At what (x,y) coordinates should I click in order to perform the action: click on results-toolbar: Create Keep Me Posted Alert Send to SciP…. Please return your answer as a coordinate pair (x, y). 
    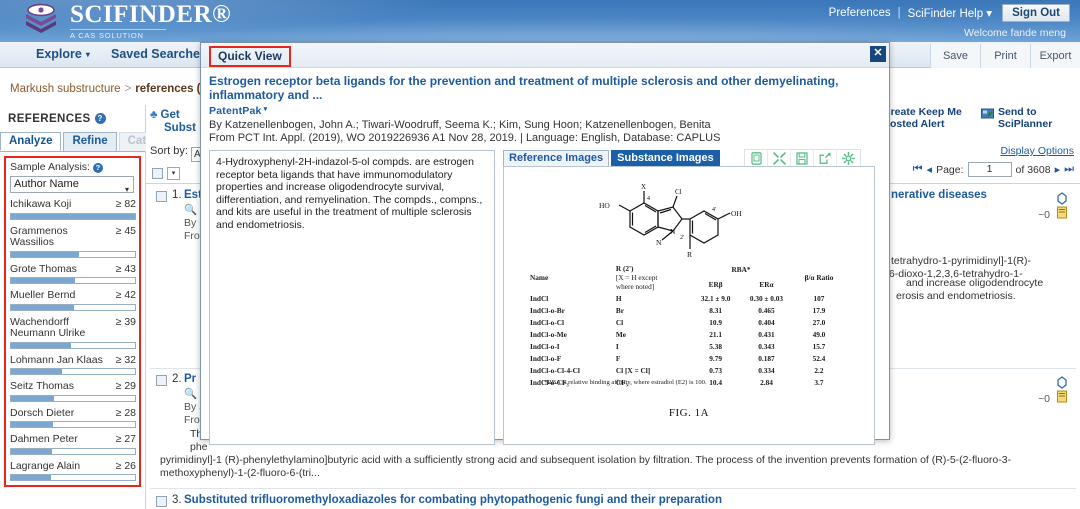
    Looking at the image, I should click on (971, 118).